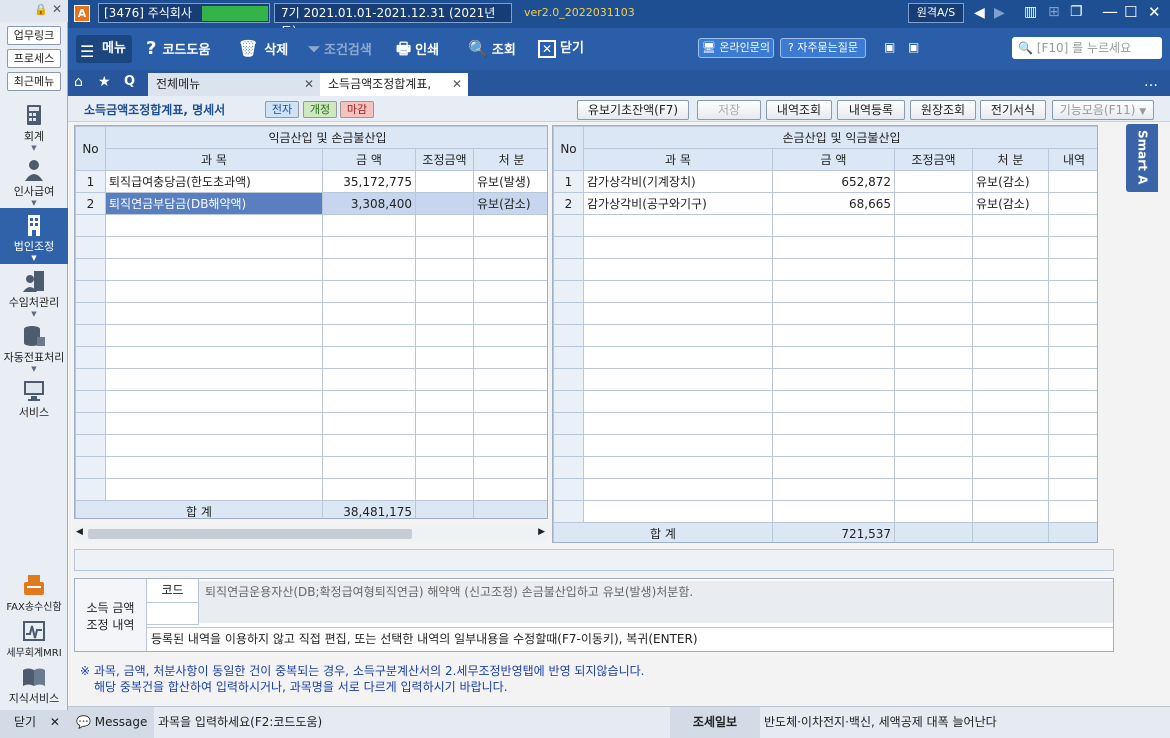 This screenshot has height=738, width=1170. What do you see at coordinates (833, 181) in the screenshot?
I see `amount-cell: 652,872` at bounding box center [833, 181].